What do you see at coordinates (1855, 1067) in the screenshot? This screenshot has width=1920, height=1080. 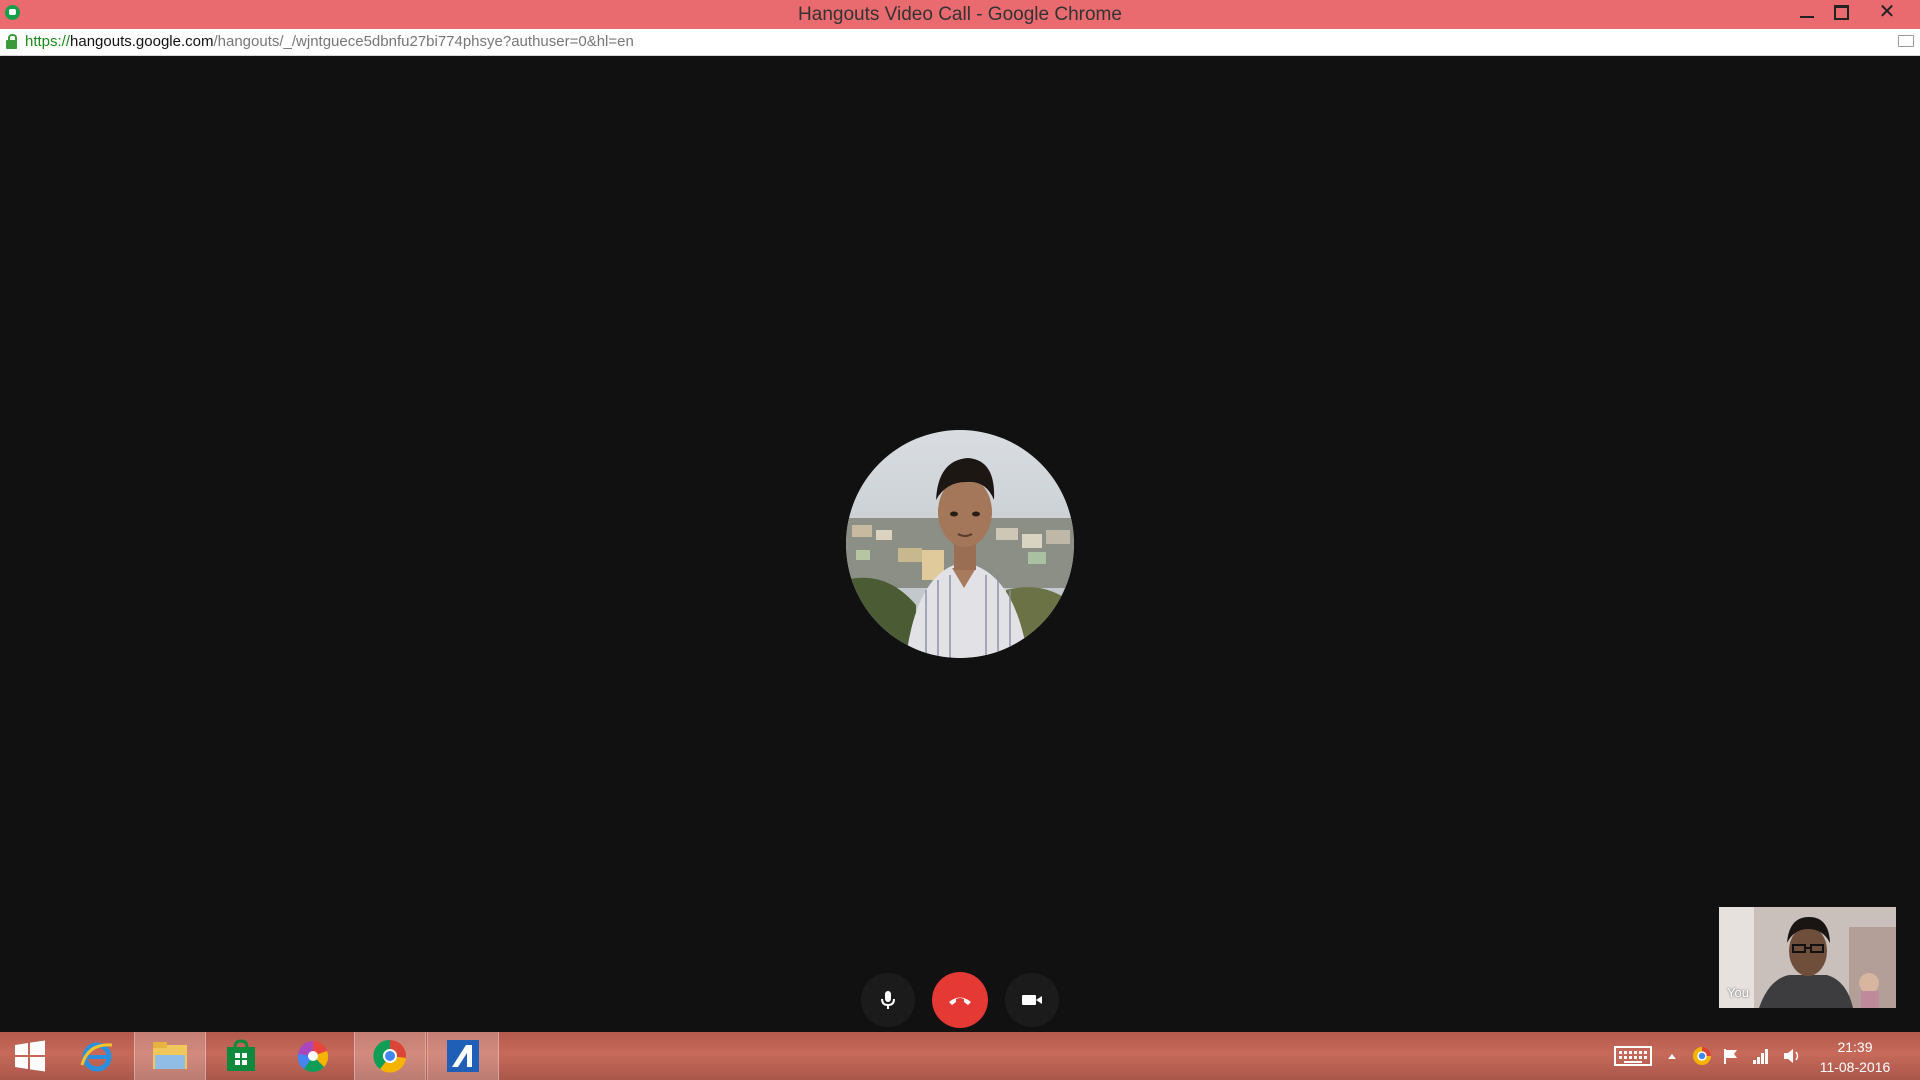 I see `clock-date: 11-08-2016` at bounding box center [1855, 1067].